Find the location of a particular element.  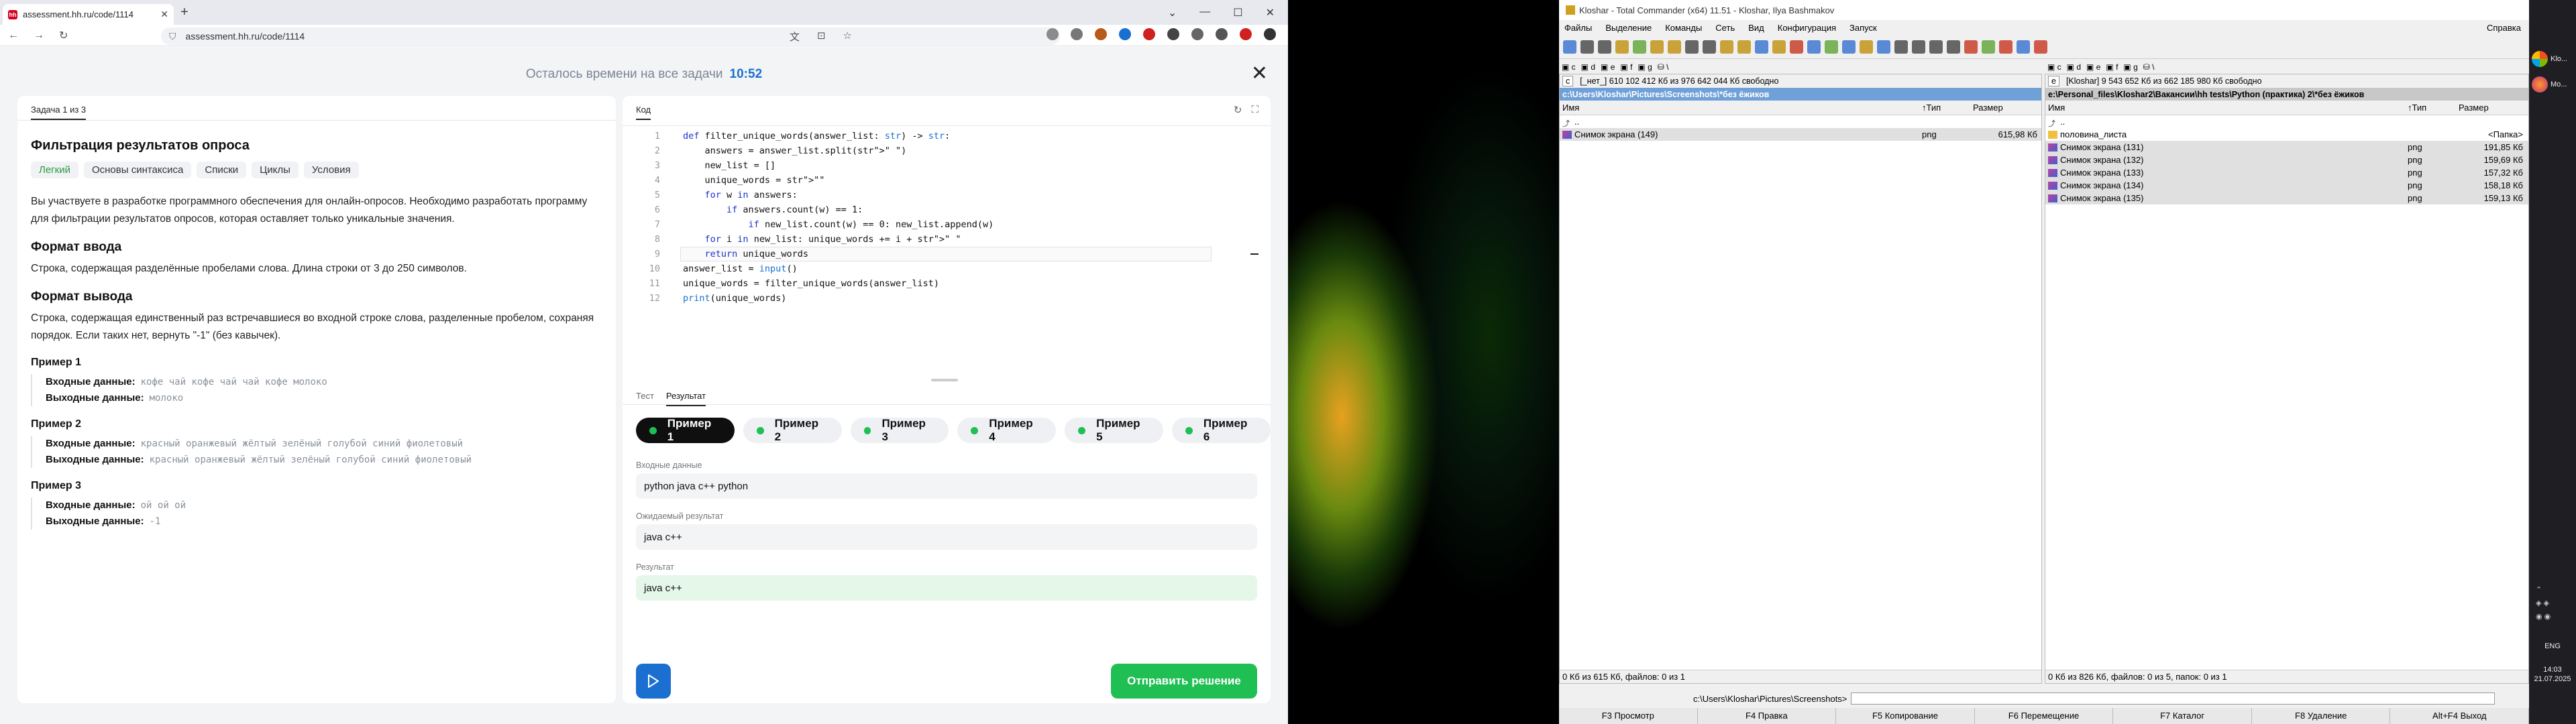

resize-handle is located at coordinates (944, 380).